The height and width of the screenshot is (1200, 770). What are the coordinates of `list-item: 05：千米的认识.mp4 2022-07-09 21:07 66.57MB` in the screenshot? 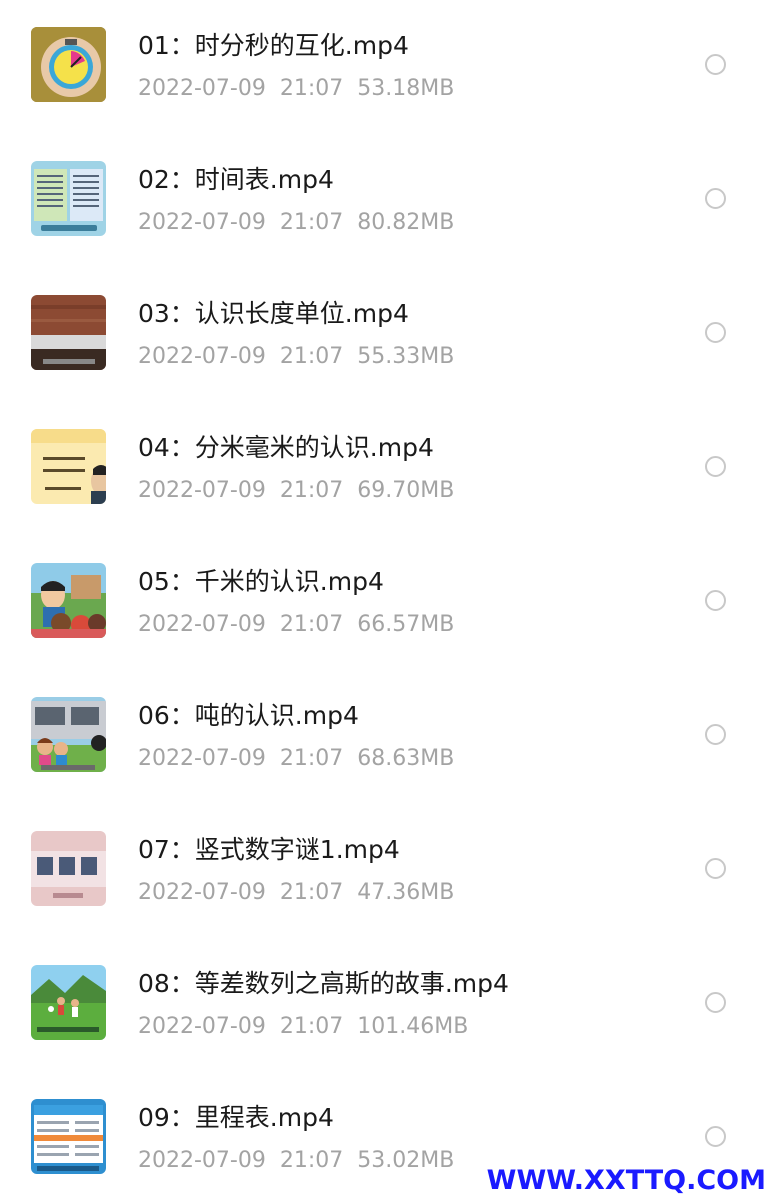 It's located at (385, 603).